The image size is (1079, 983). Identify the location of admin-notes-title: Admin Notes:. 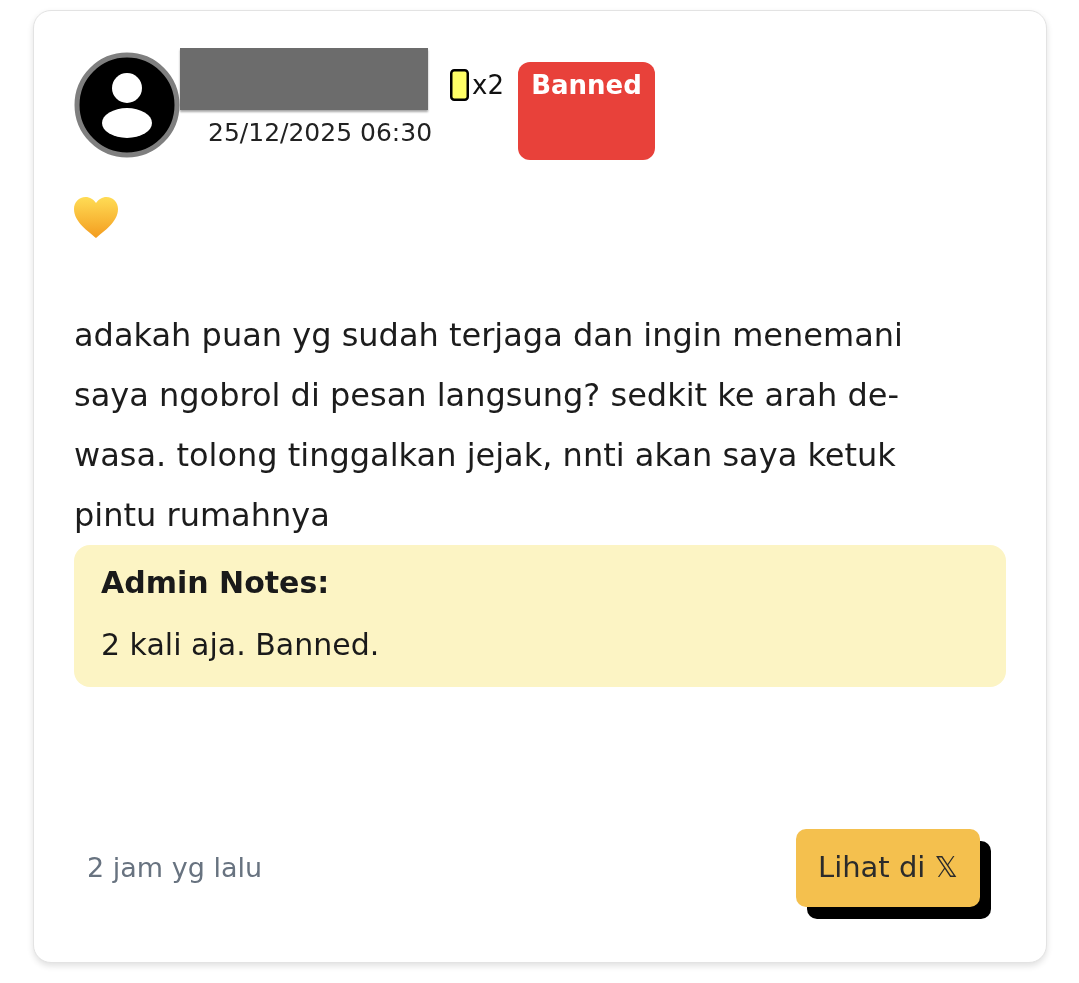
(216, 583).